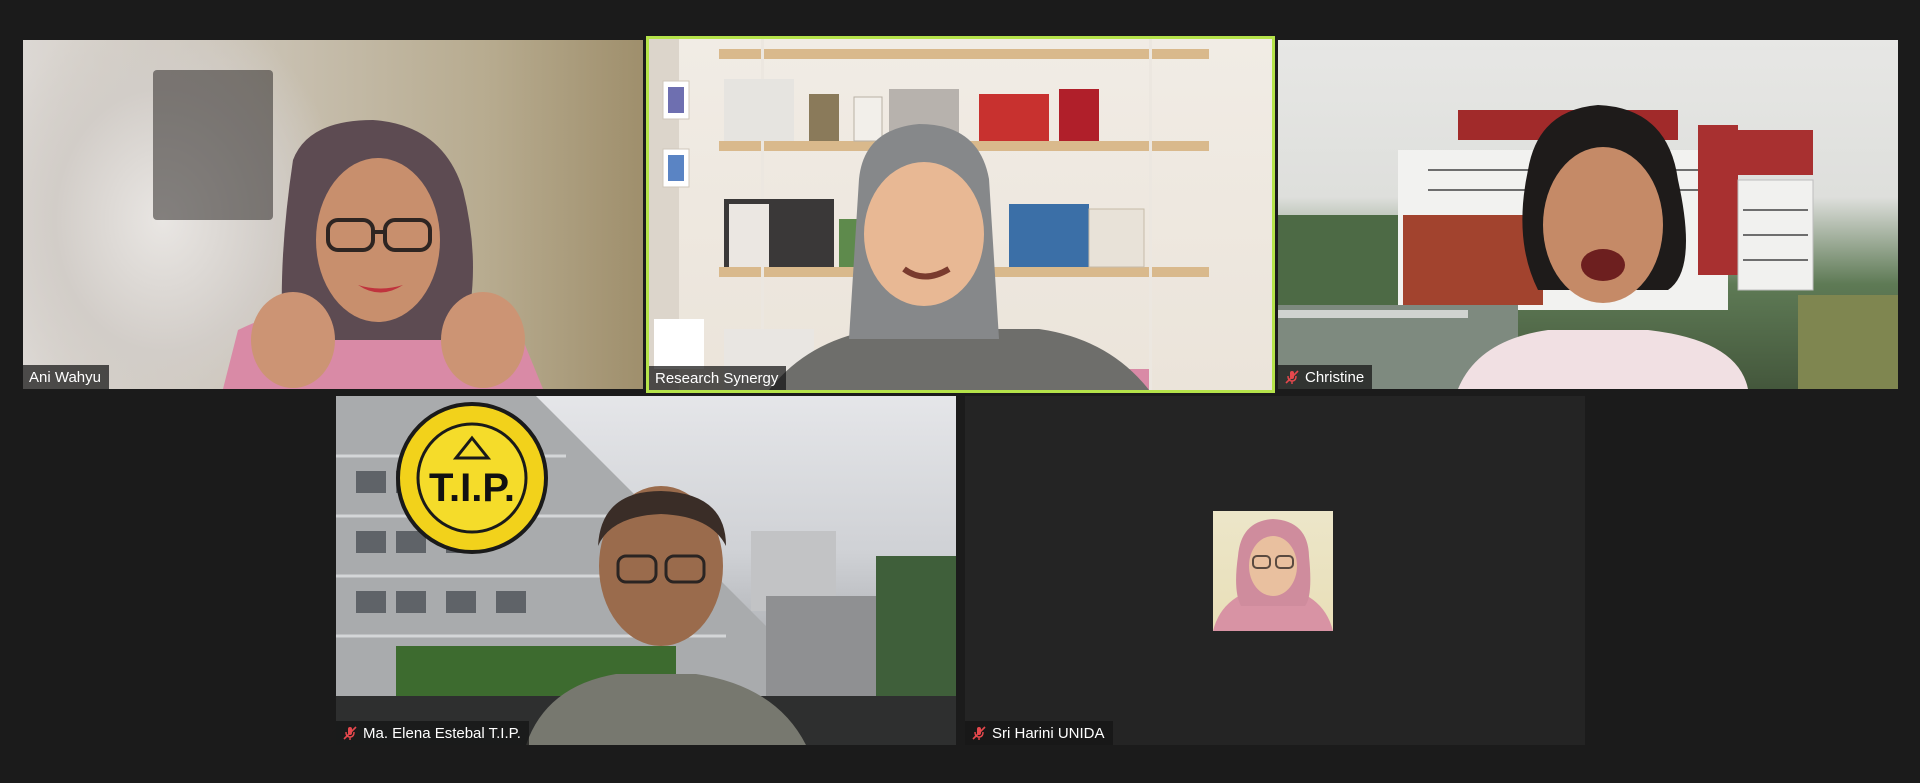  I want to click on participant-name: Ani Wahyu, so click(65, 377).